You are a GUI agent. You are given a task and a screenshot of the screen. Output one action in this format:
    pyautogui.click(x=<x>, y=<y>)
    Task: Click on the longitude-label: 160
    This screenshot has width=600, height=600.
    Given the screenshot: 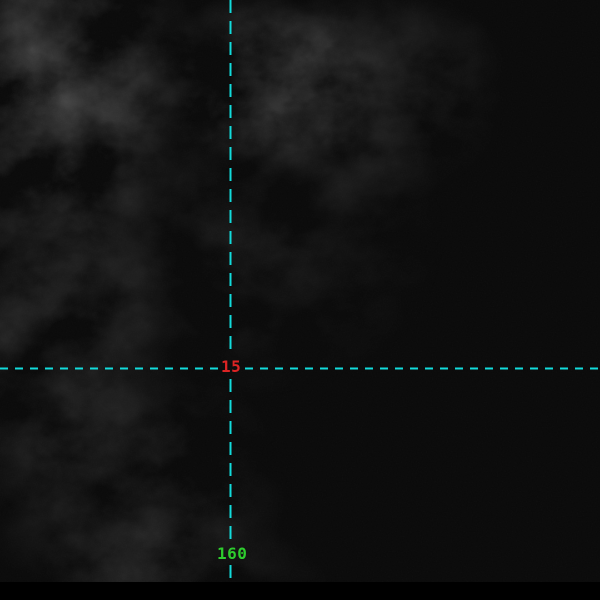 What is the action you would take?
    pyautogui.click(x=232, y=553)
    